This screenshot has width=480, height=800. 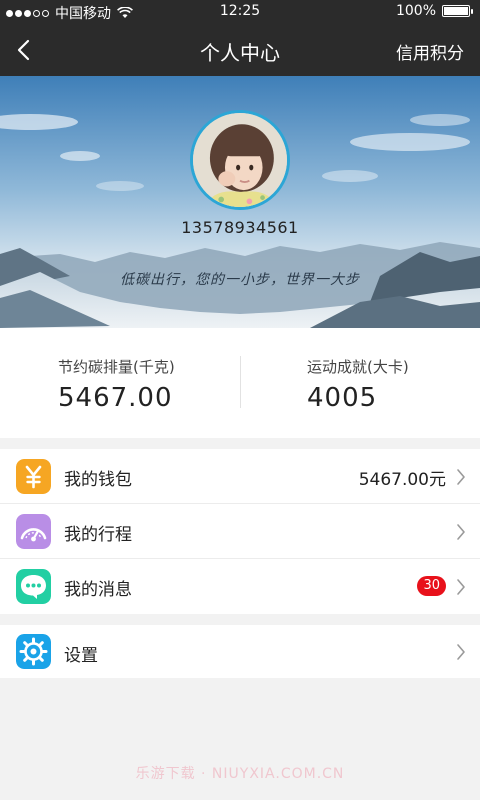 I want to click on battery-fill, so click(x=456, y=11).